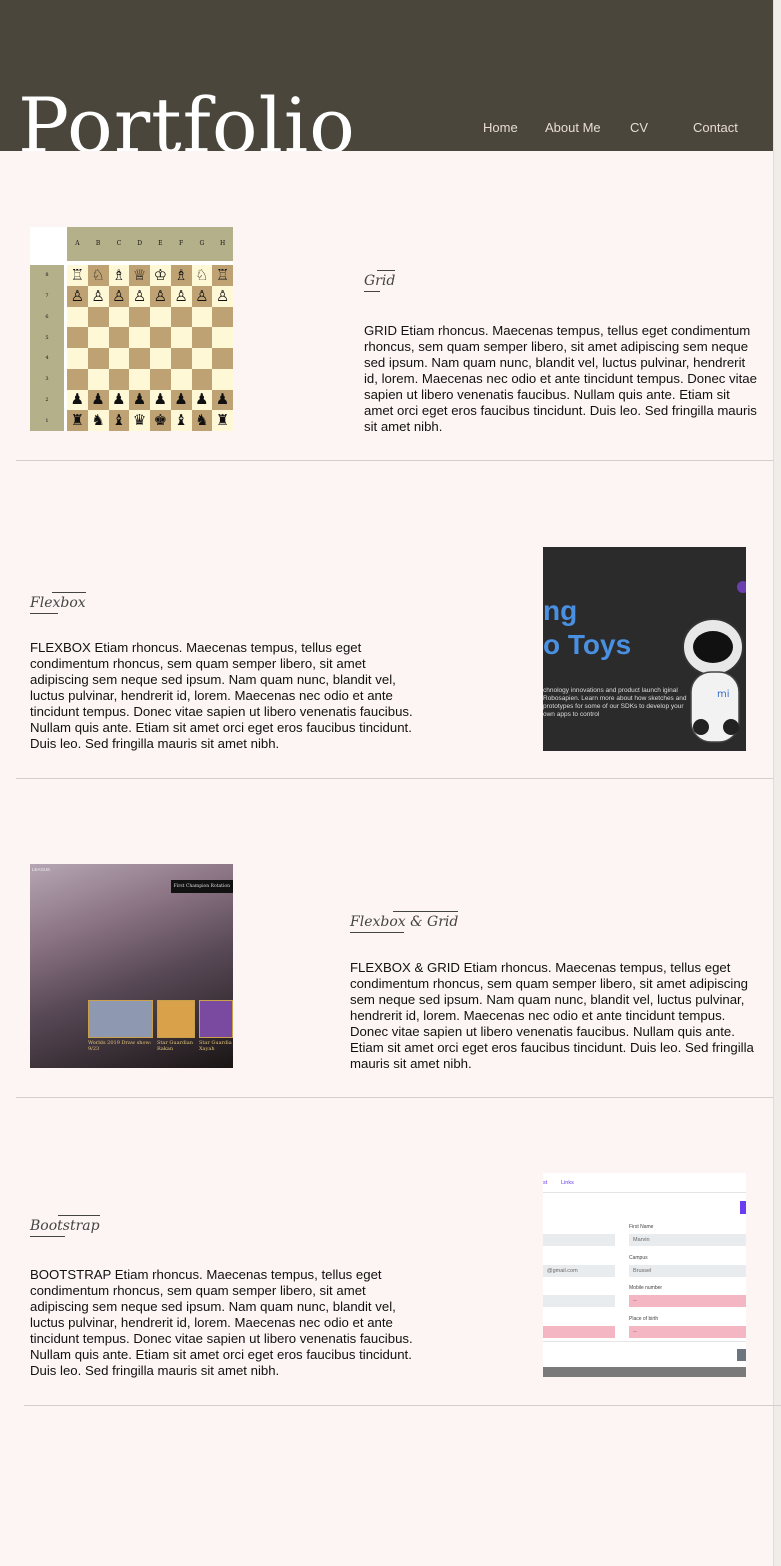  Describe the element at coordinates (201, 886) in the screenshot. I see `league-tag: First Champion Rotation` at that location.